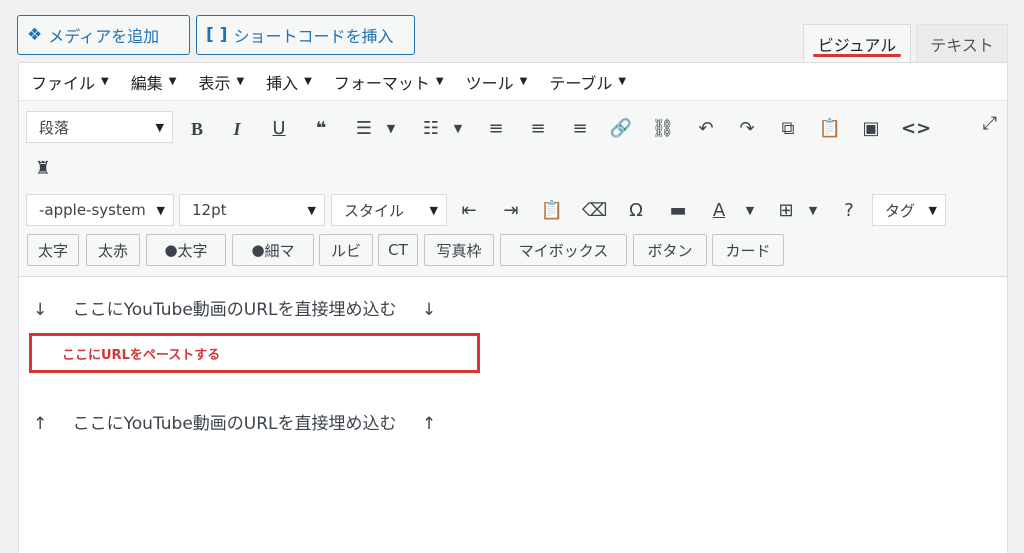 This screenshot has width=1024, height=553. What do you see at coordinates (636, 211) in the screenshot?
I see `special-char-icon: Ω` at bounding box center [636, 211].